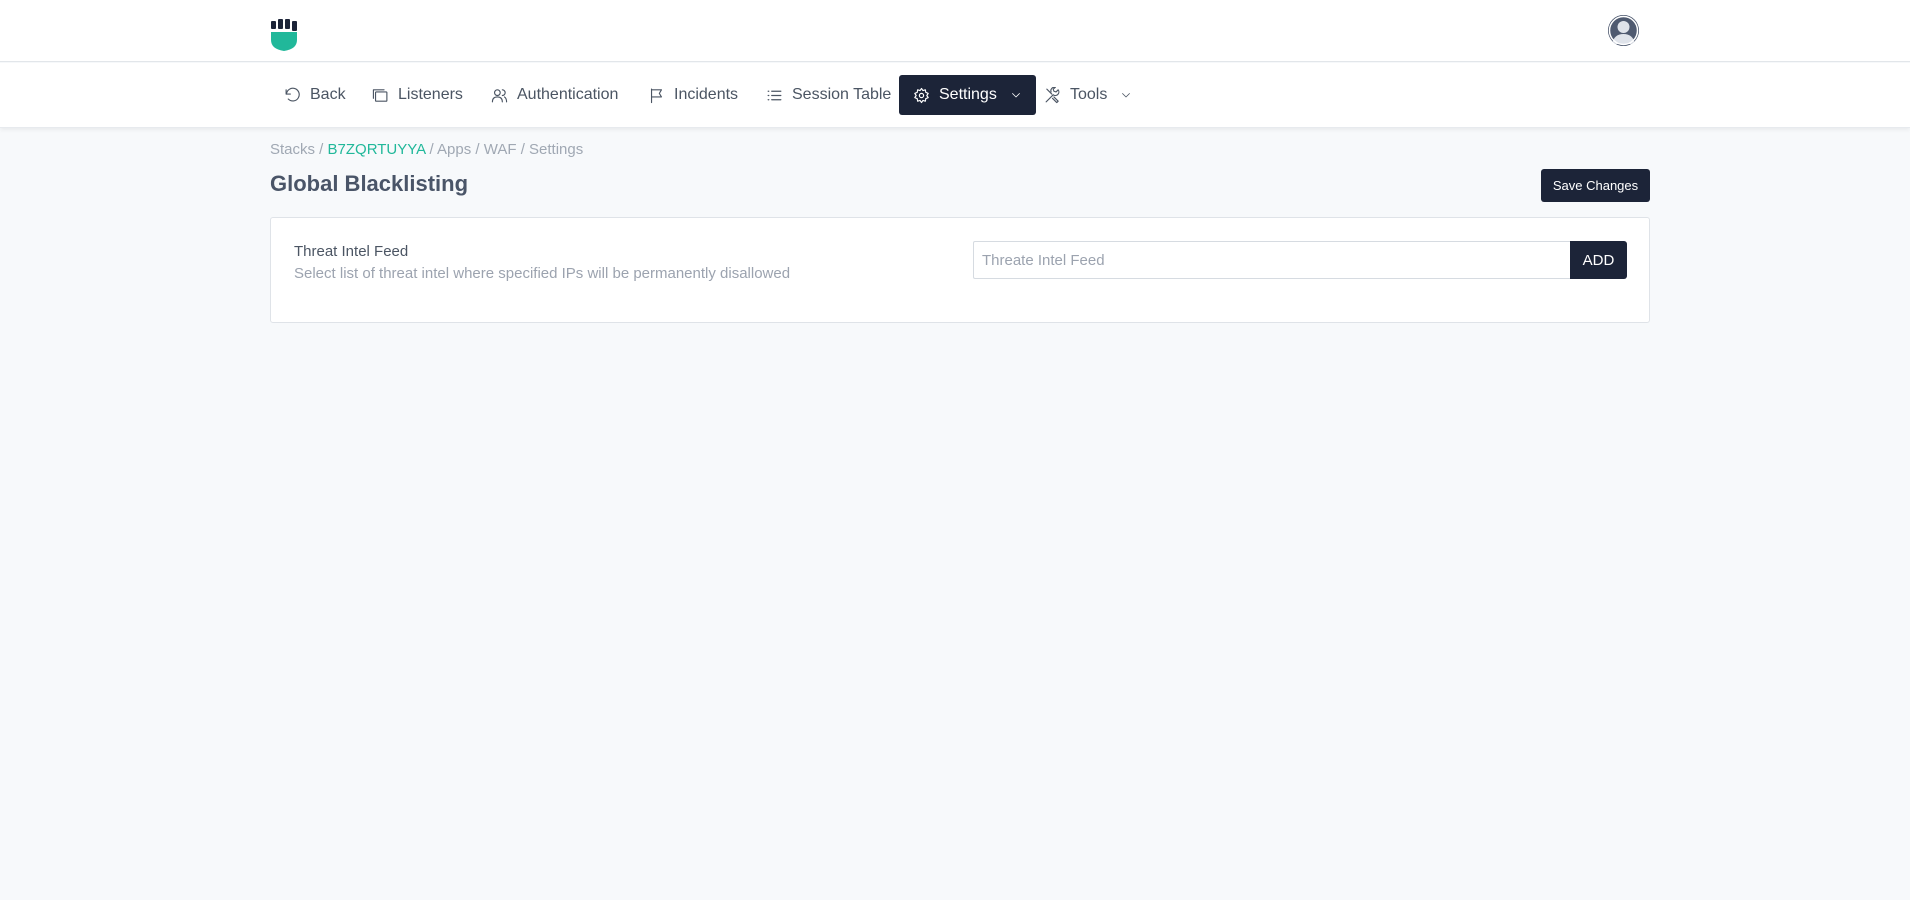  What do you see at coordinates (328, 94) in the screenshot?
I see `nav-item-label: Back` at bounding box center [328, 94].